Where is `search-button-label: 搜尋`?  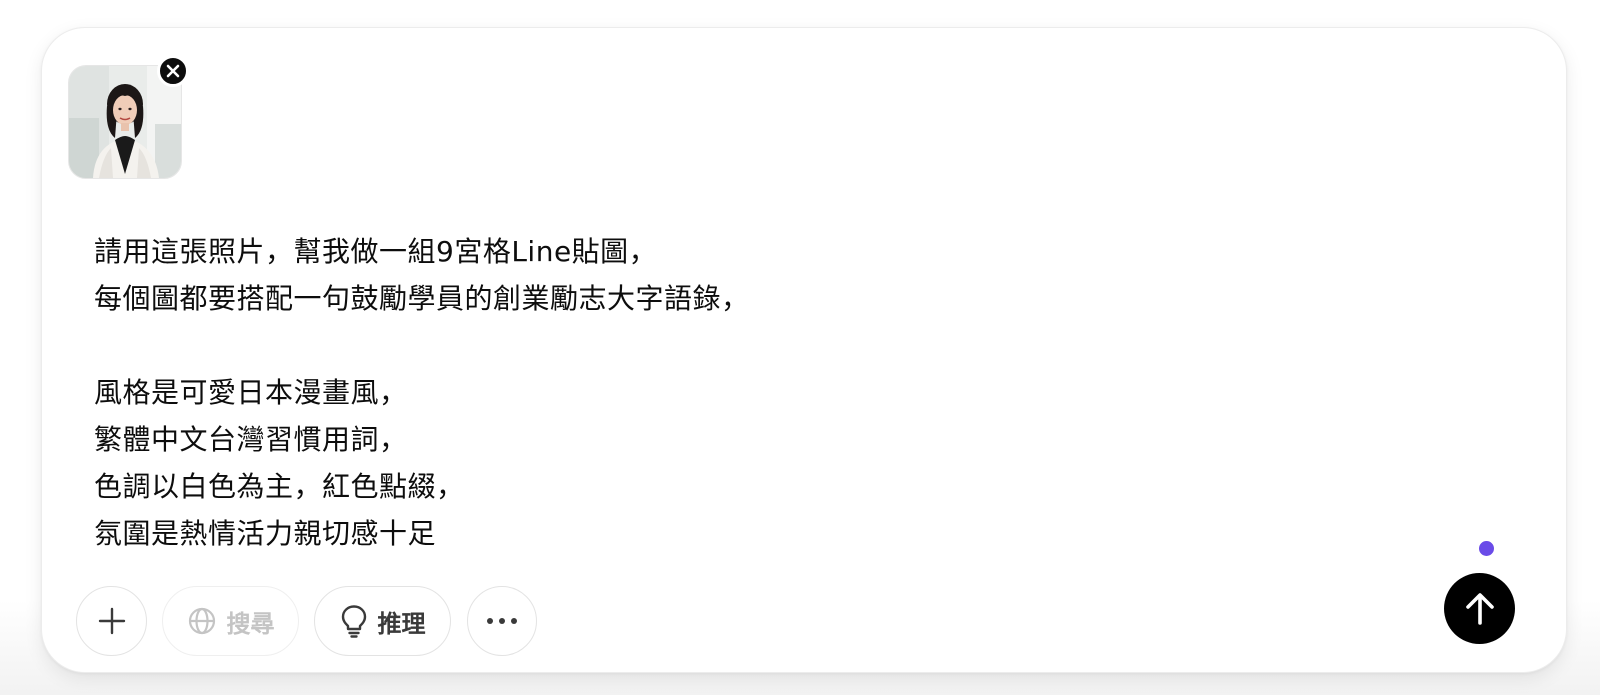
search-button-label: 搜尋 is located at coordinates (250, 623).